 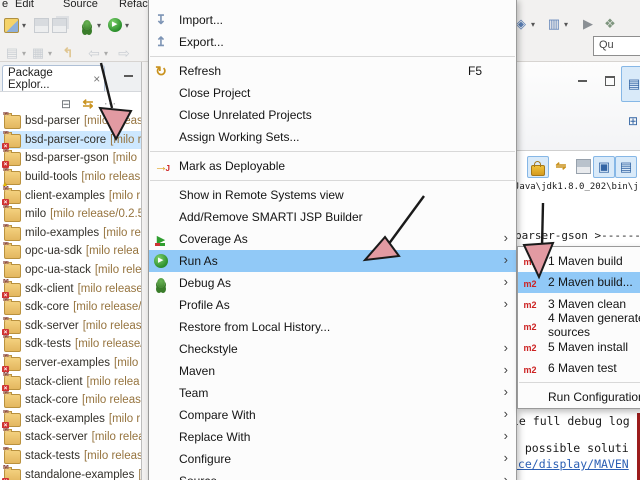 What do you see at coordinates (70, 214) in the screenshot?
I see `tree-item-milo: Mmilo [milo release/0.2.5` at bounding box center [70, 214].